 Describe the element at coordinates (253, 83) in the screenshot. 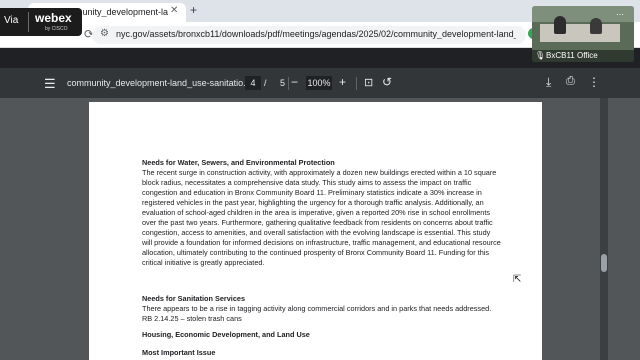

I see `page-number-input: 4` at that location.